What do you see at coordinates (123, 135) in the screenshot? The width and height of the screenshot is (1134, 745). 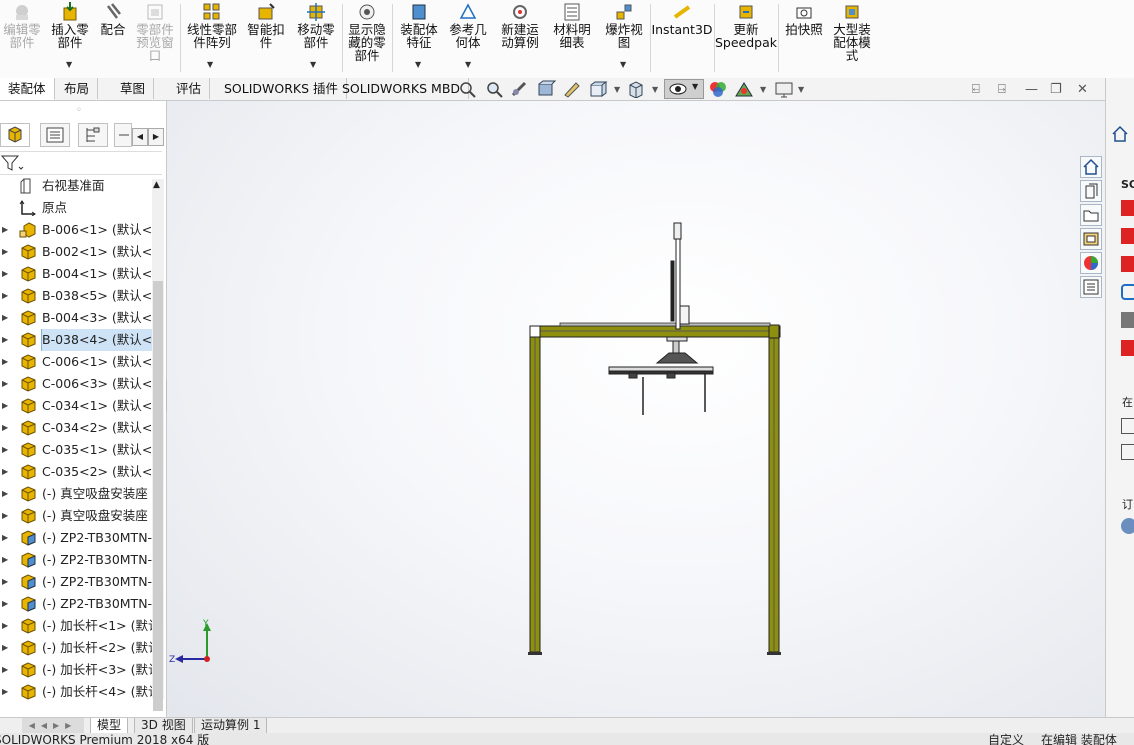 I see `tab-dimxpert` at bounding box center [123, 135].